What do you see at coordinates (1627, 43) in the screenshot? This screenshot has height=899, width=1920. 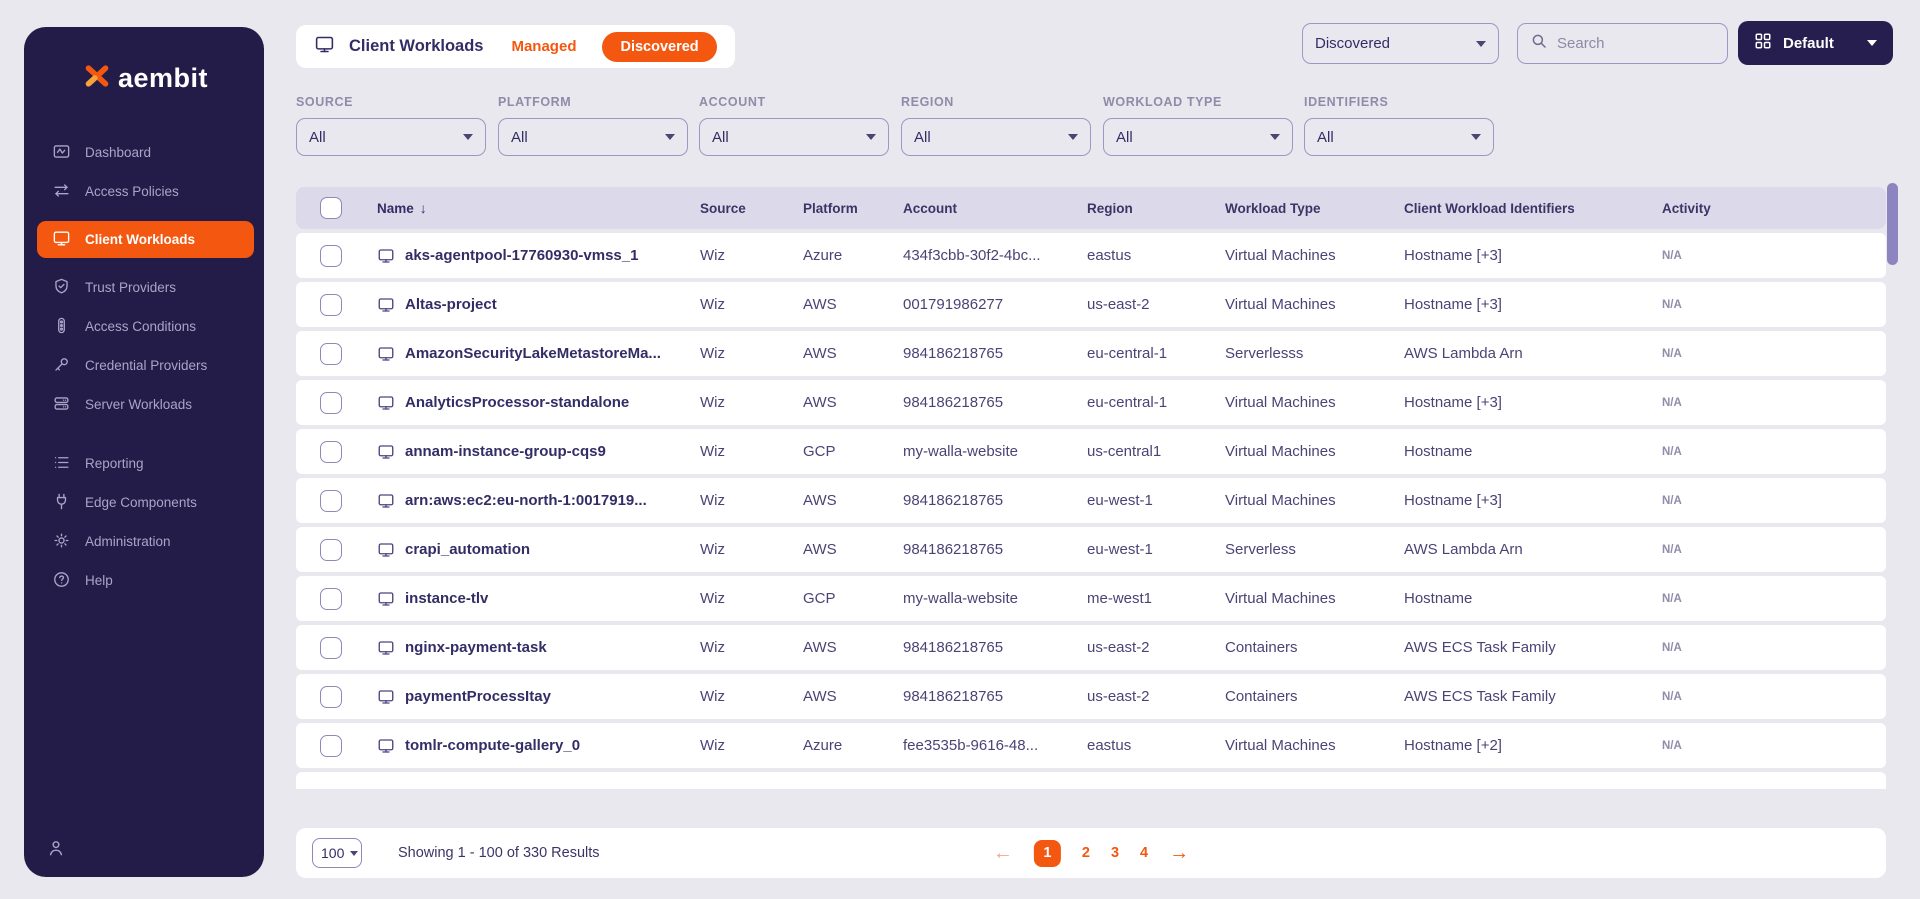 I see `search-input` at bounding box center [1627, 43].